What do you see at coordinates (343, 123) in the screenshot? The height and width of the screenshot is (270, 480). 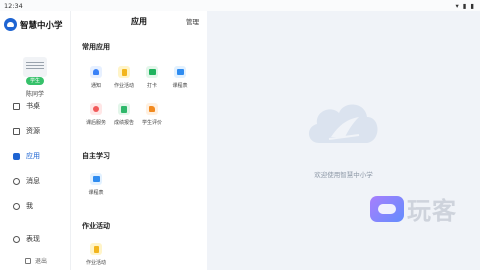 I see `cloud-book-icon` at bounding box center [343, 123].